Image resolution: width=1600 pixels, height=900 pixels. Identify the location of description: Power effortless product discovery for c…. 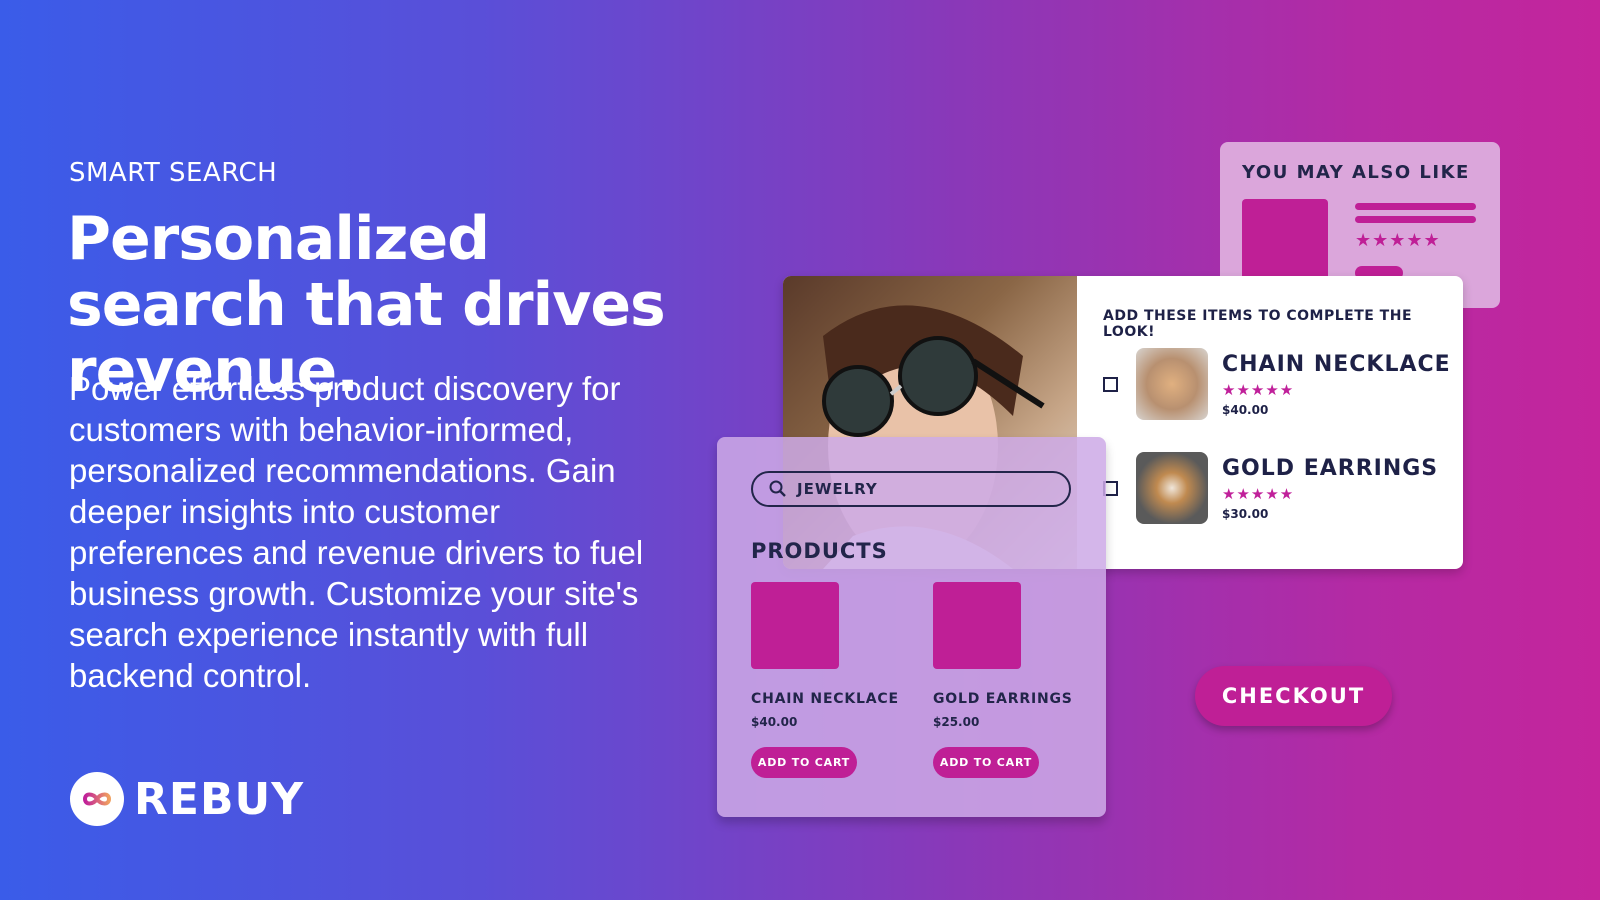
(356, 532).